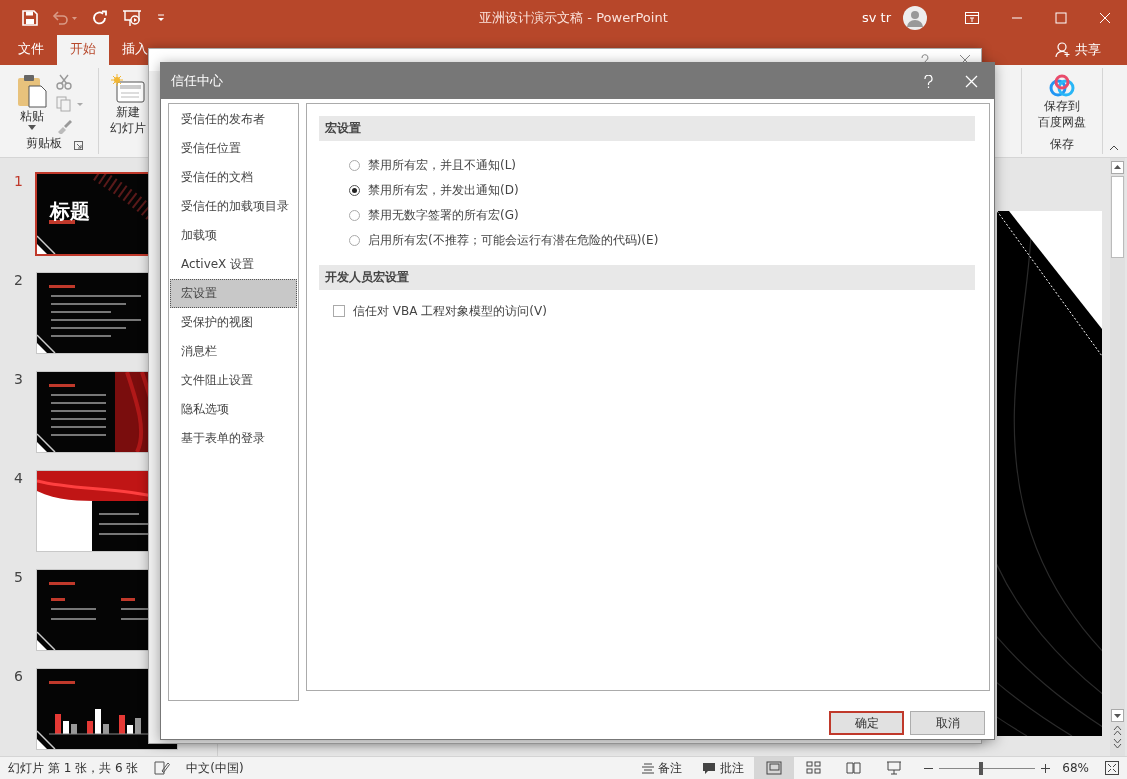  What do you see at coordinates (972, 17) in the screenshot?
I see `ribbon-display-icon` at bounding box center [972, 17].